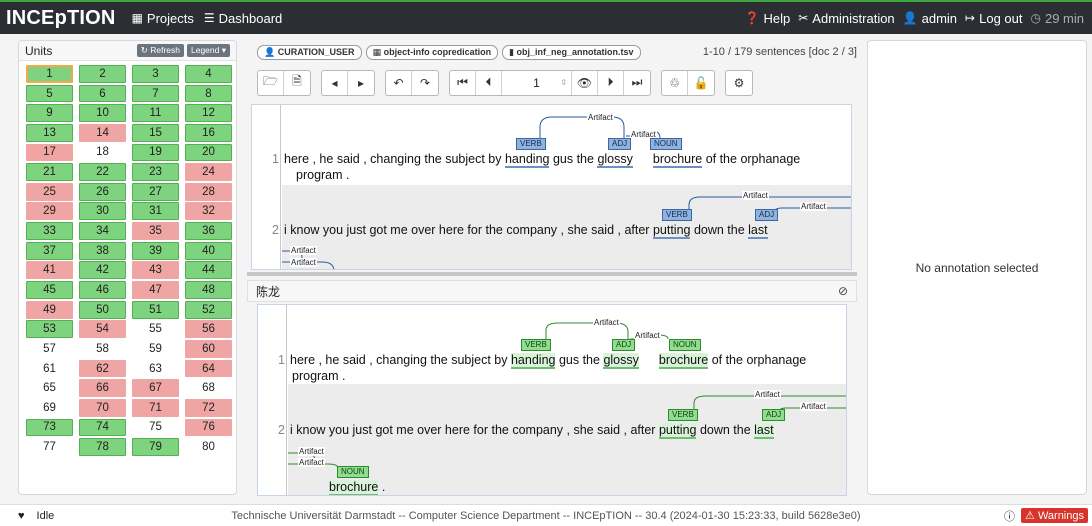 This screenshot has height=526, width=1092. Describe the element at coordinates (208, 309) in the screenshot. I see `unit-cell: 52` at that location.